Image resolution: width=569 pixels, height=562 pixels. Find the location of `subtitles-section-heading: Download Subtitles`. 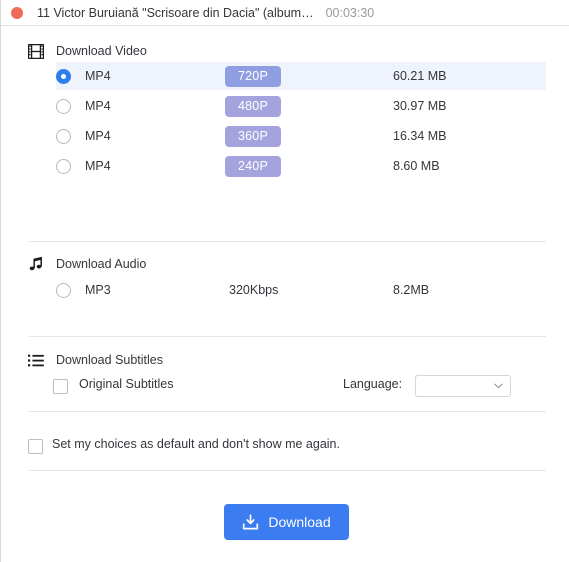

subtitles-section-heading: Download Subtitles is located at coordinates (95, 360).